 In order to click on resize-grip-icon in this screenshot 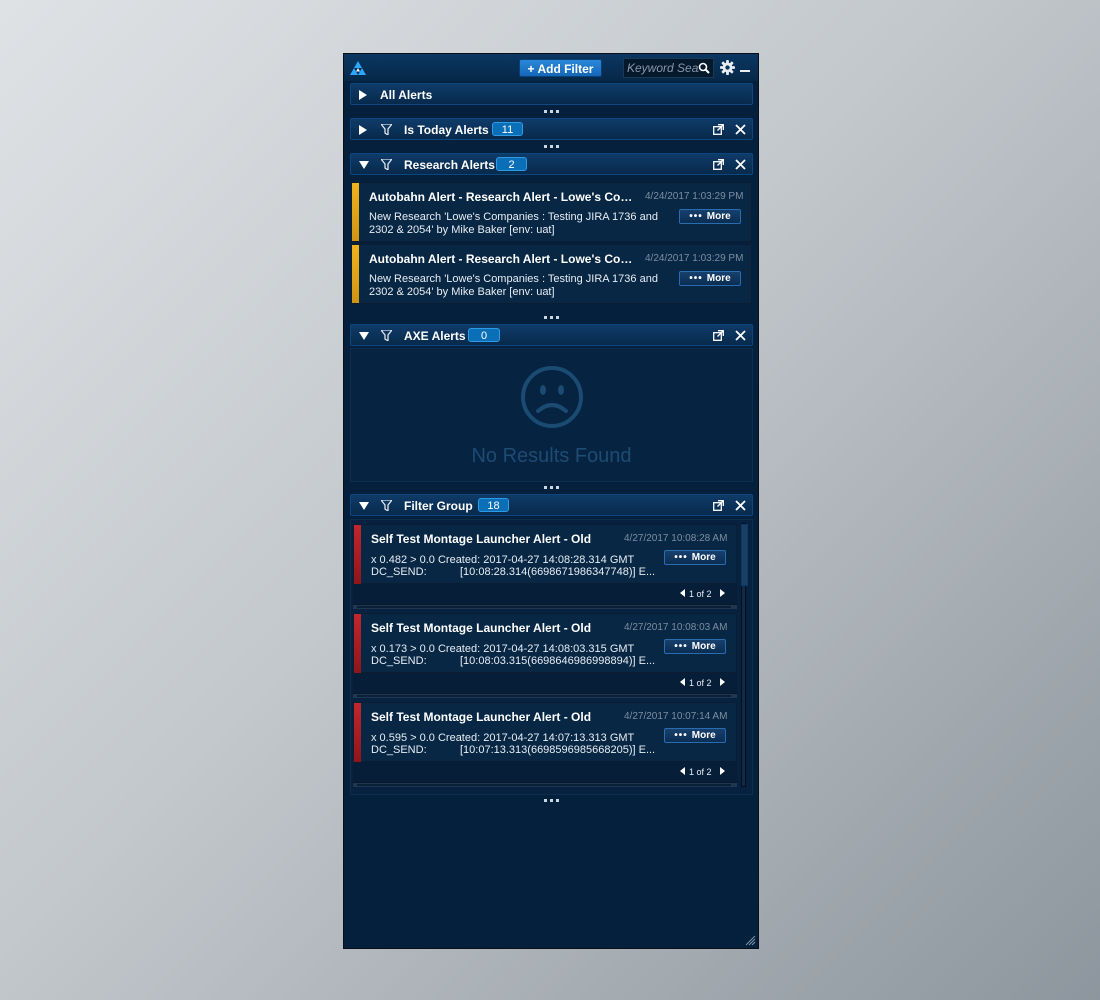, I will do `click(750, 940)`.